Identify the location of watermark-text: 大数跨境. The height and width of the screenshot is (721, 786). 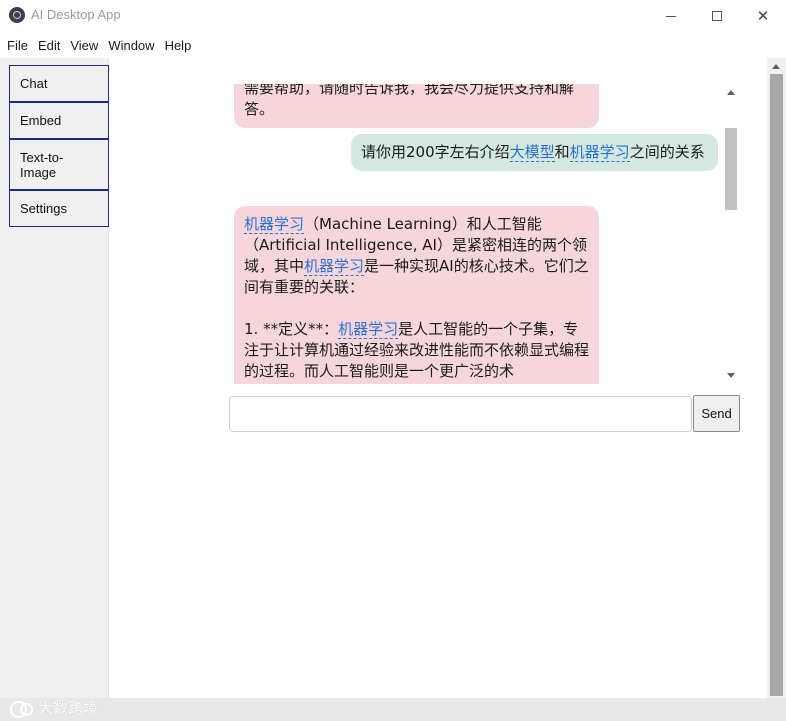
(68, 708).